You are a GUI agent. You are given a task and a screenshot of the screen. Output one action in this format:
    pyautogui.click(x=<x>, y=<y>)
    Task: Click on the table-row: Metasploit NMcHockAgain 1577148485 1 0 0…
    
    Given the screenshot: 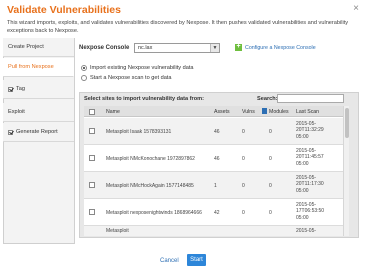 What is the action you would take?
    pyautogui.click(x=213, y=185)
    